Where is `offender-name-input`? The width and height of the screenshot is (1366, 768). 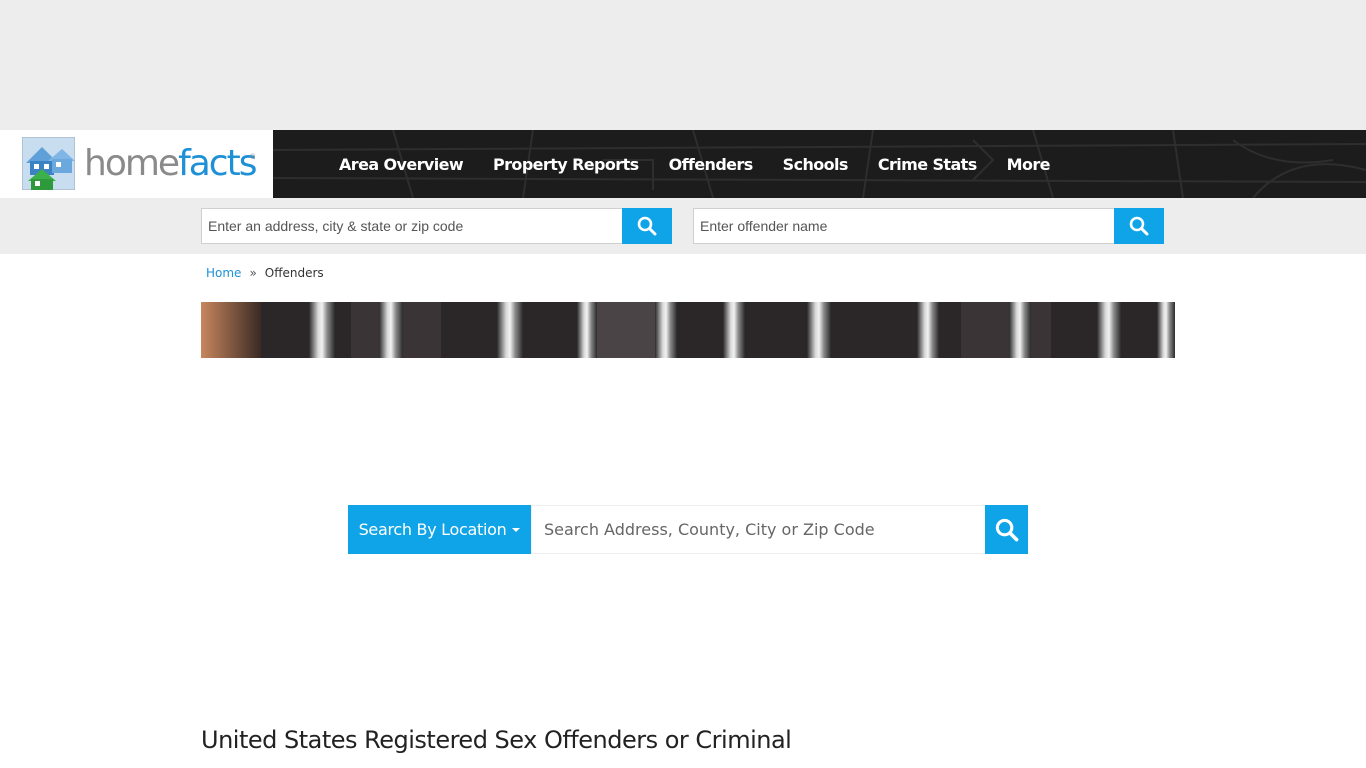 offender-name-input is located at coordinates (903, 226).